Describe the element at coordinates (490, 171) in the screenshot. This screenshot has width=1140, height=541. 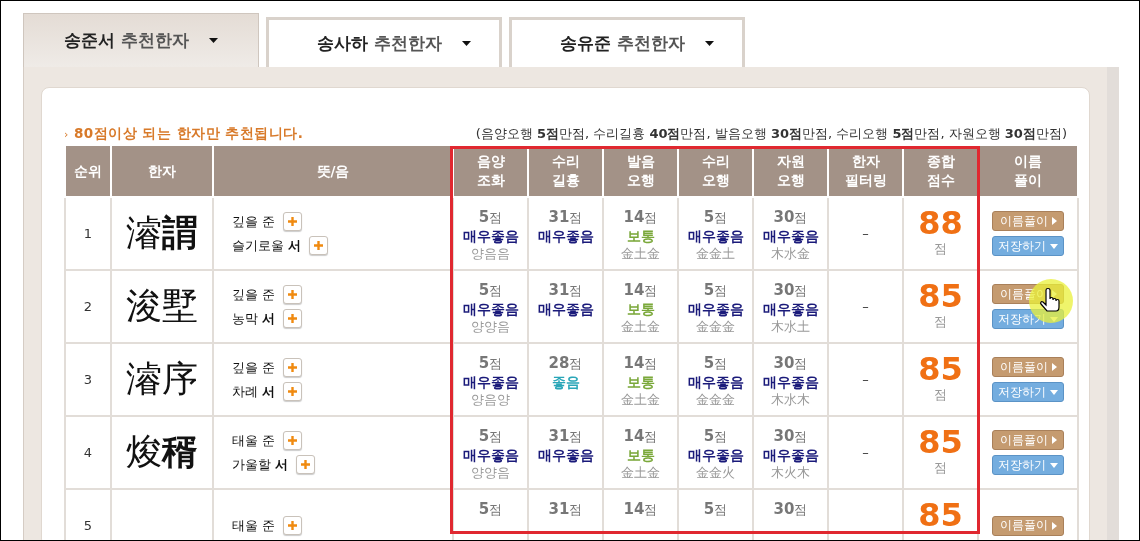
I see `column-header: 음양 조화` at that location.